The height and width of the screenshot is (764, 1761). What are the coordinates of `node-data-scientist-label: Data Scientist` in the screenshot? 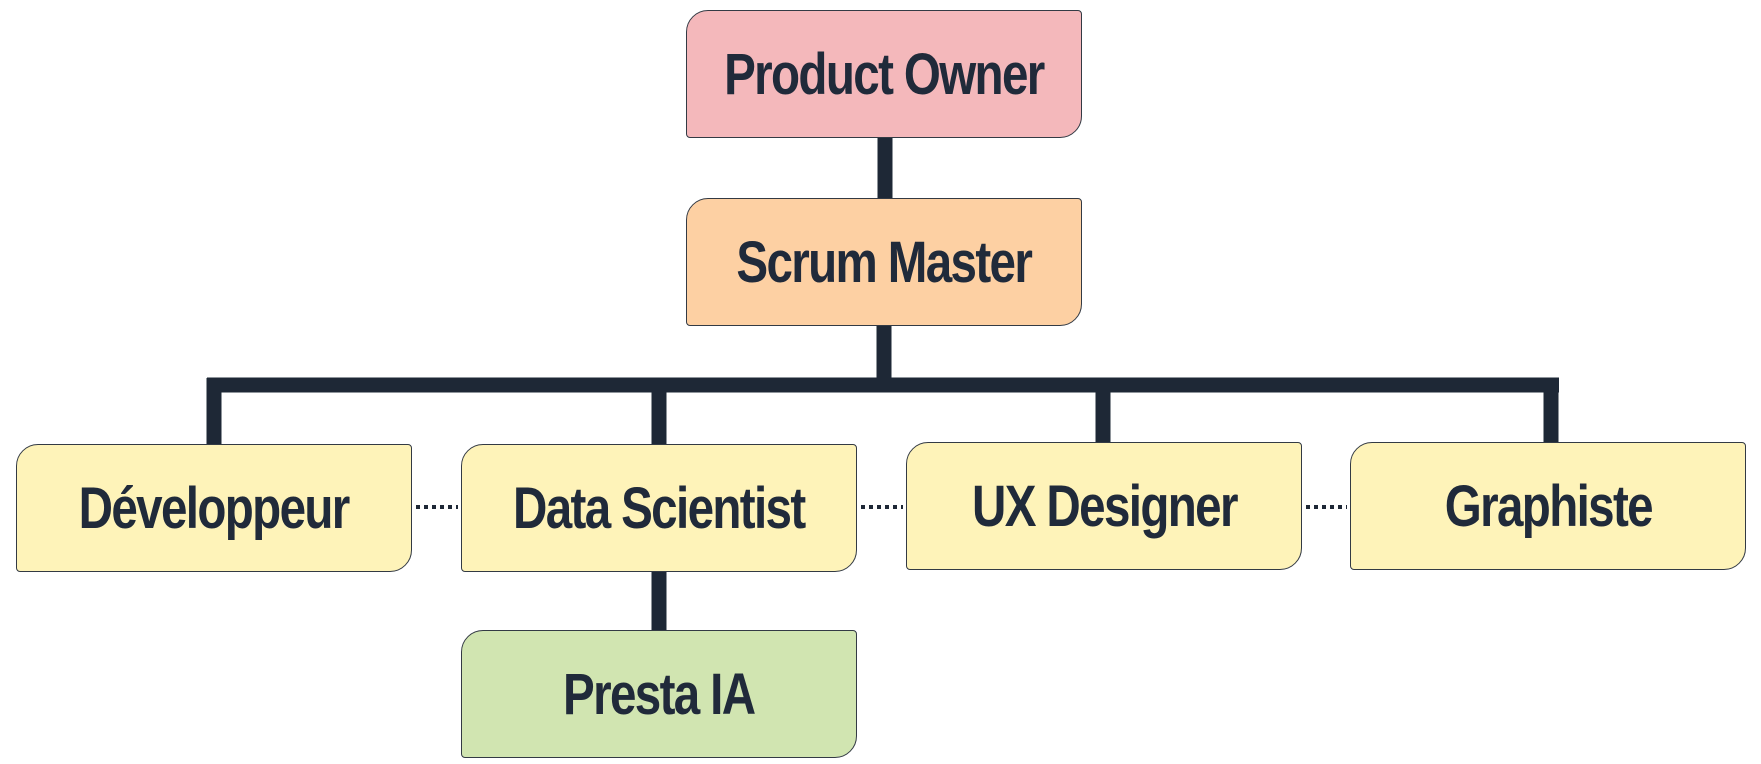 It's located at (659, 508).